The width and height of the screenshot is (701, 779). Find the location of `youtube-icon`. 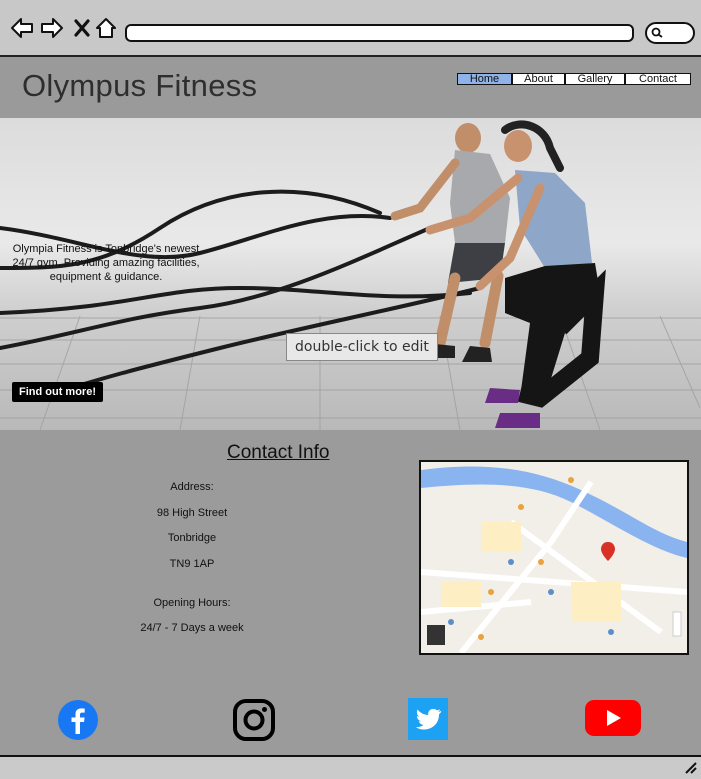

youtube-icon is located at coordinates (613, 718).